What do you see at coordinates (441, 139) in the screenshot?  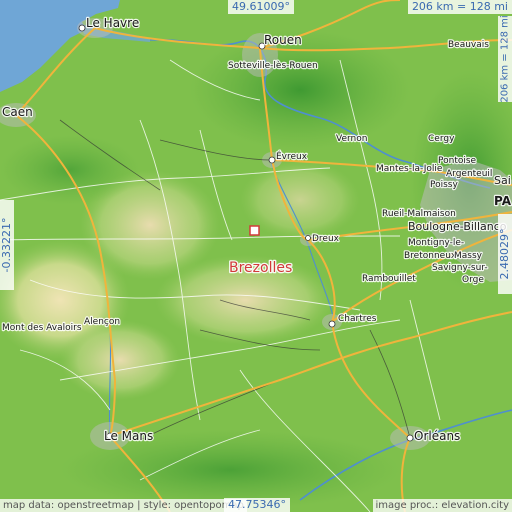 I see `label-cergy: Cergy` at bounding box center [441, 139].